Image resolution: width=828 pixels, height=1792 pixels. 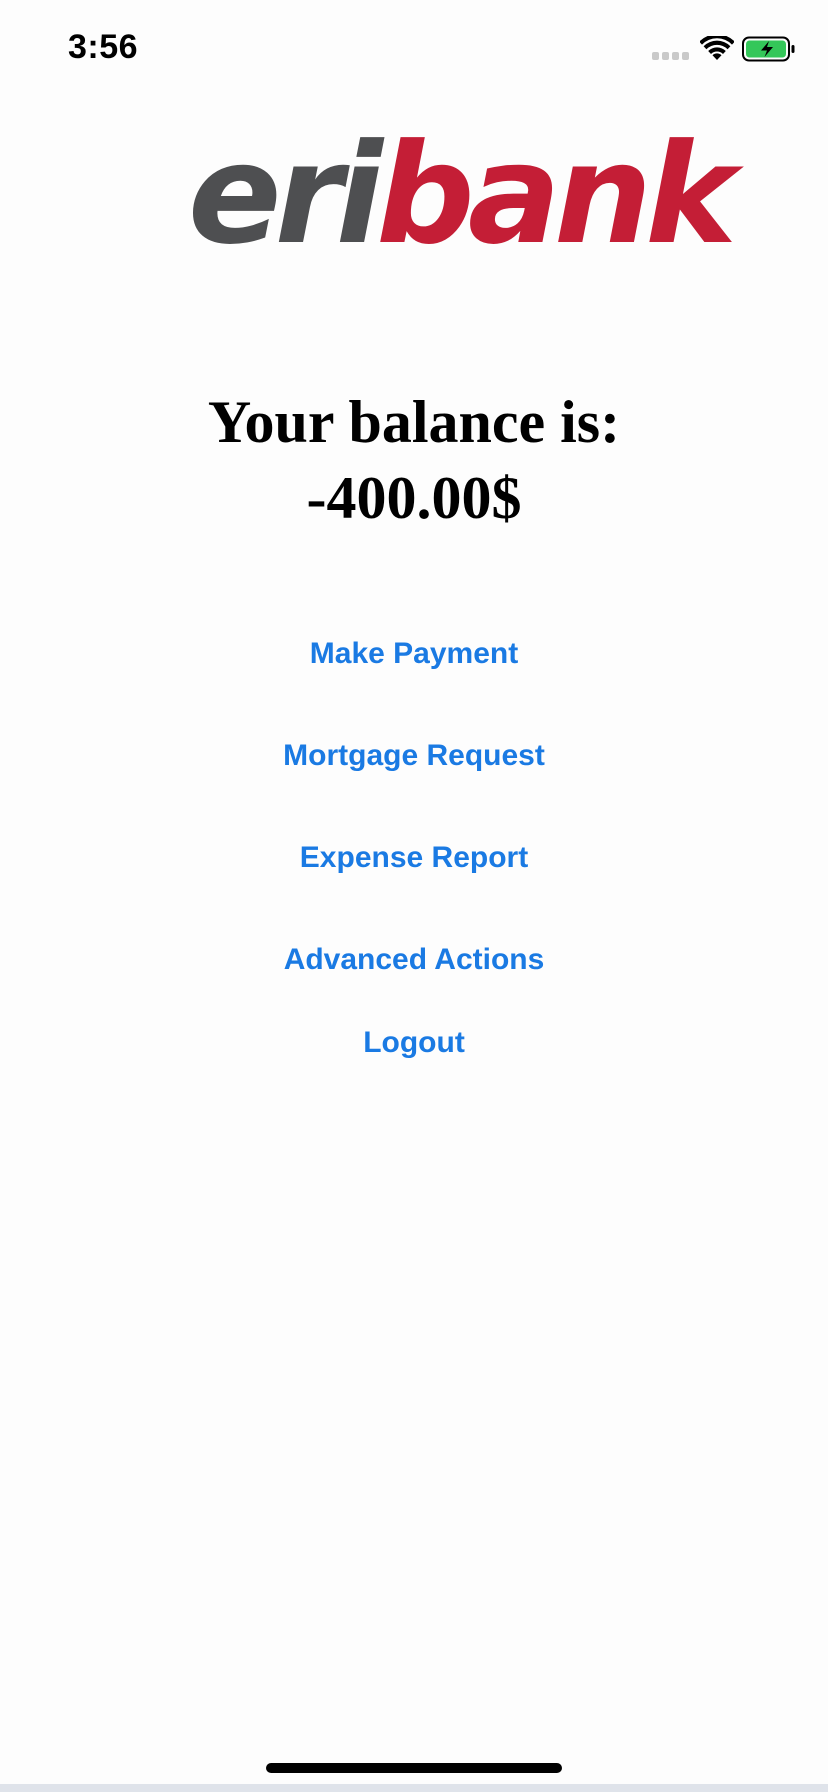 What do you see at coordinates (414, 1788) in the screenshot?
I see `bottom-edge` at bounding box center [414, 1788].